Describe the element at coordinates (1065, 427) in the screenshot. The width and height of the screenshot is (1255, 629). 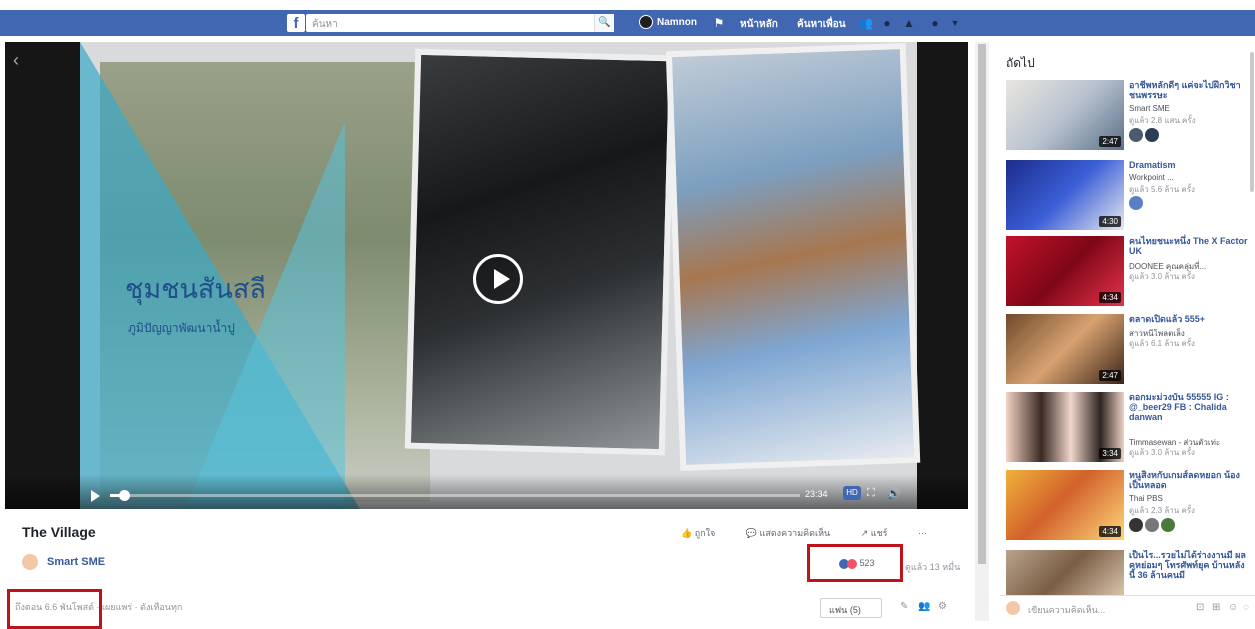
I see `video-thumbnail: 3:34` at that location.